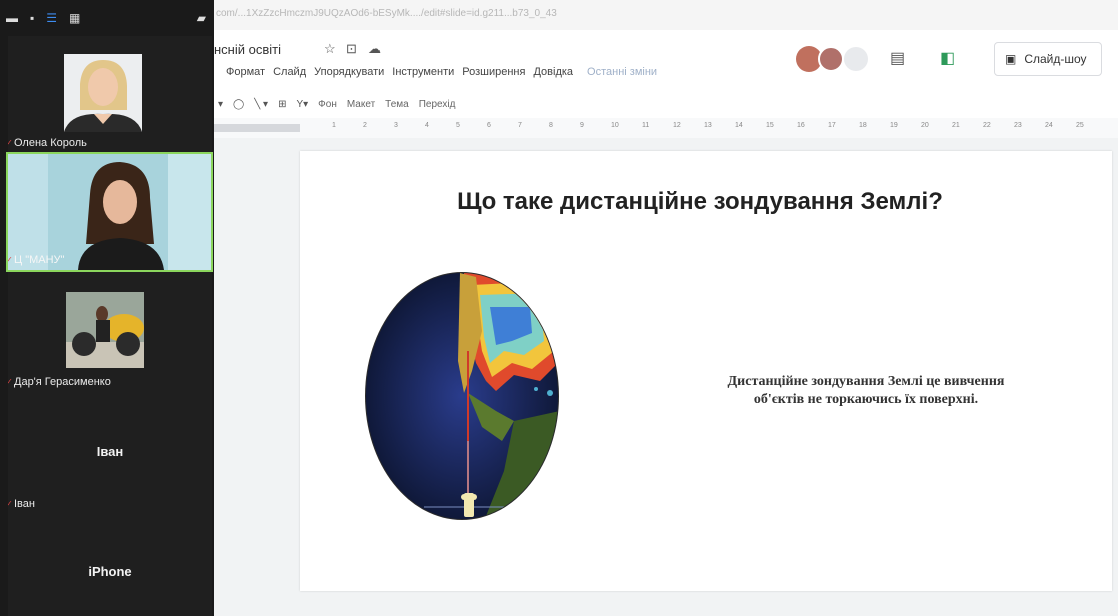 The height and width of the screenshot is (616, 1118). Describe the element at coordinates (493, 72) in the screenshot. I see `menu-extensions: Розширення` at that location.